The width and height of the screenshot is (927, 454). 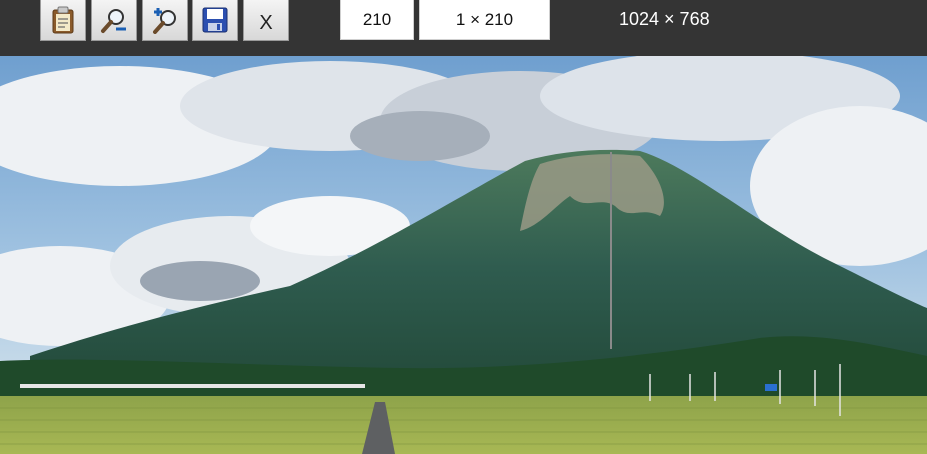 What do you see at coordinates (664, 19) in the screenshot?
I see `image-dimensions-label: 1024 × 768` at bounding box center [664, 19].